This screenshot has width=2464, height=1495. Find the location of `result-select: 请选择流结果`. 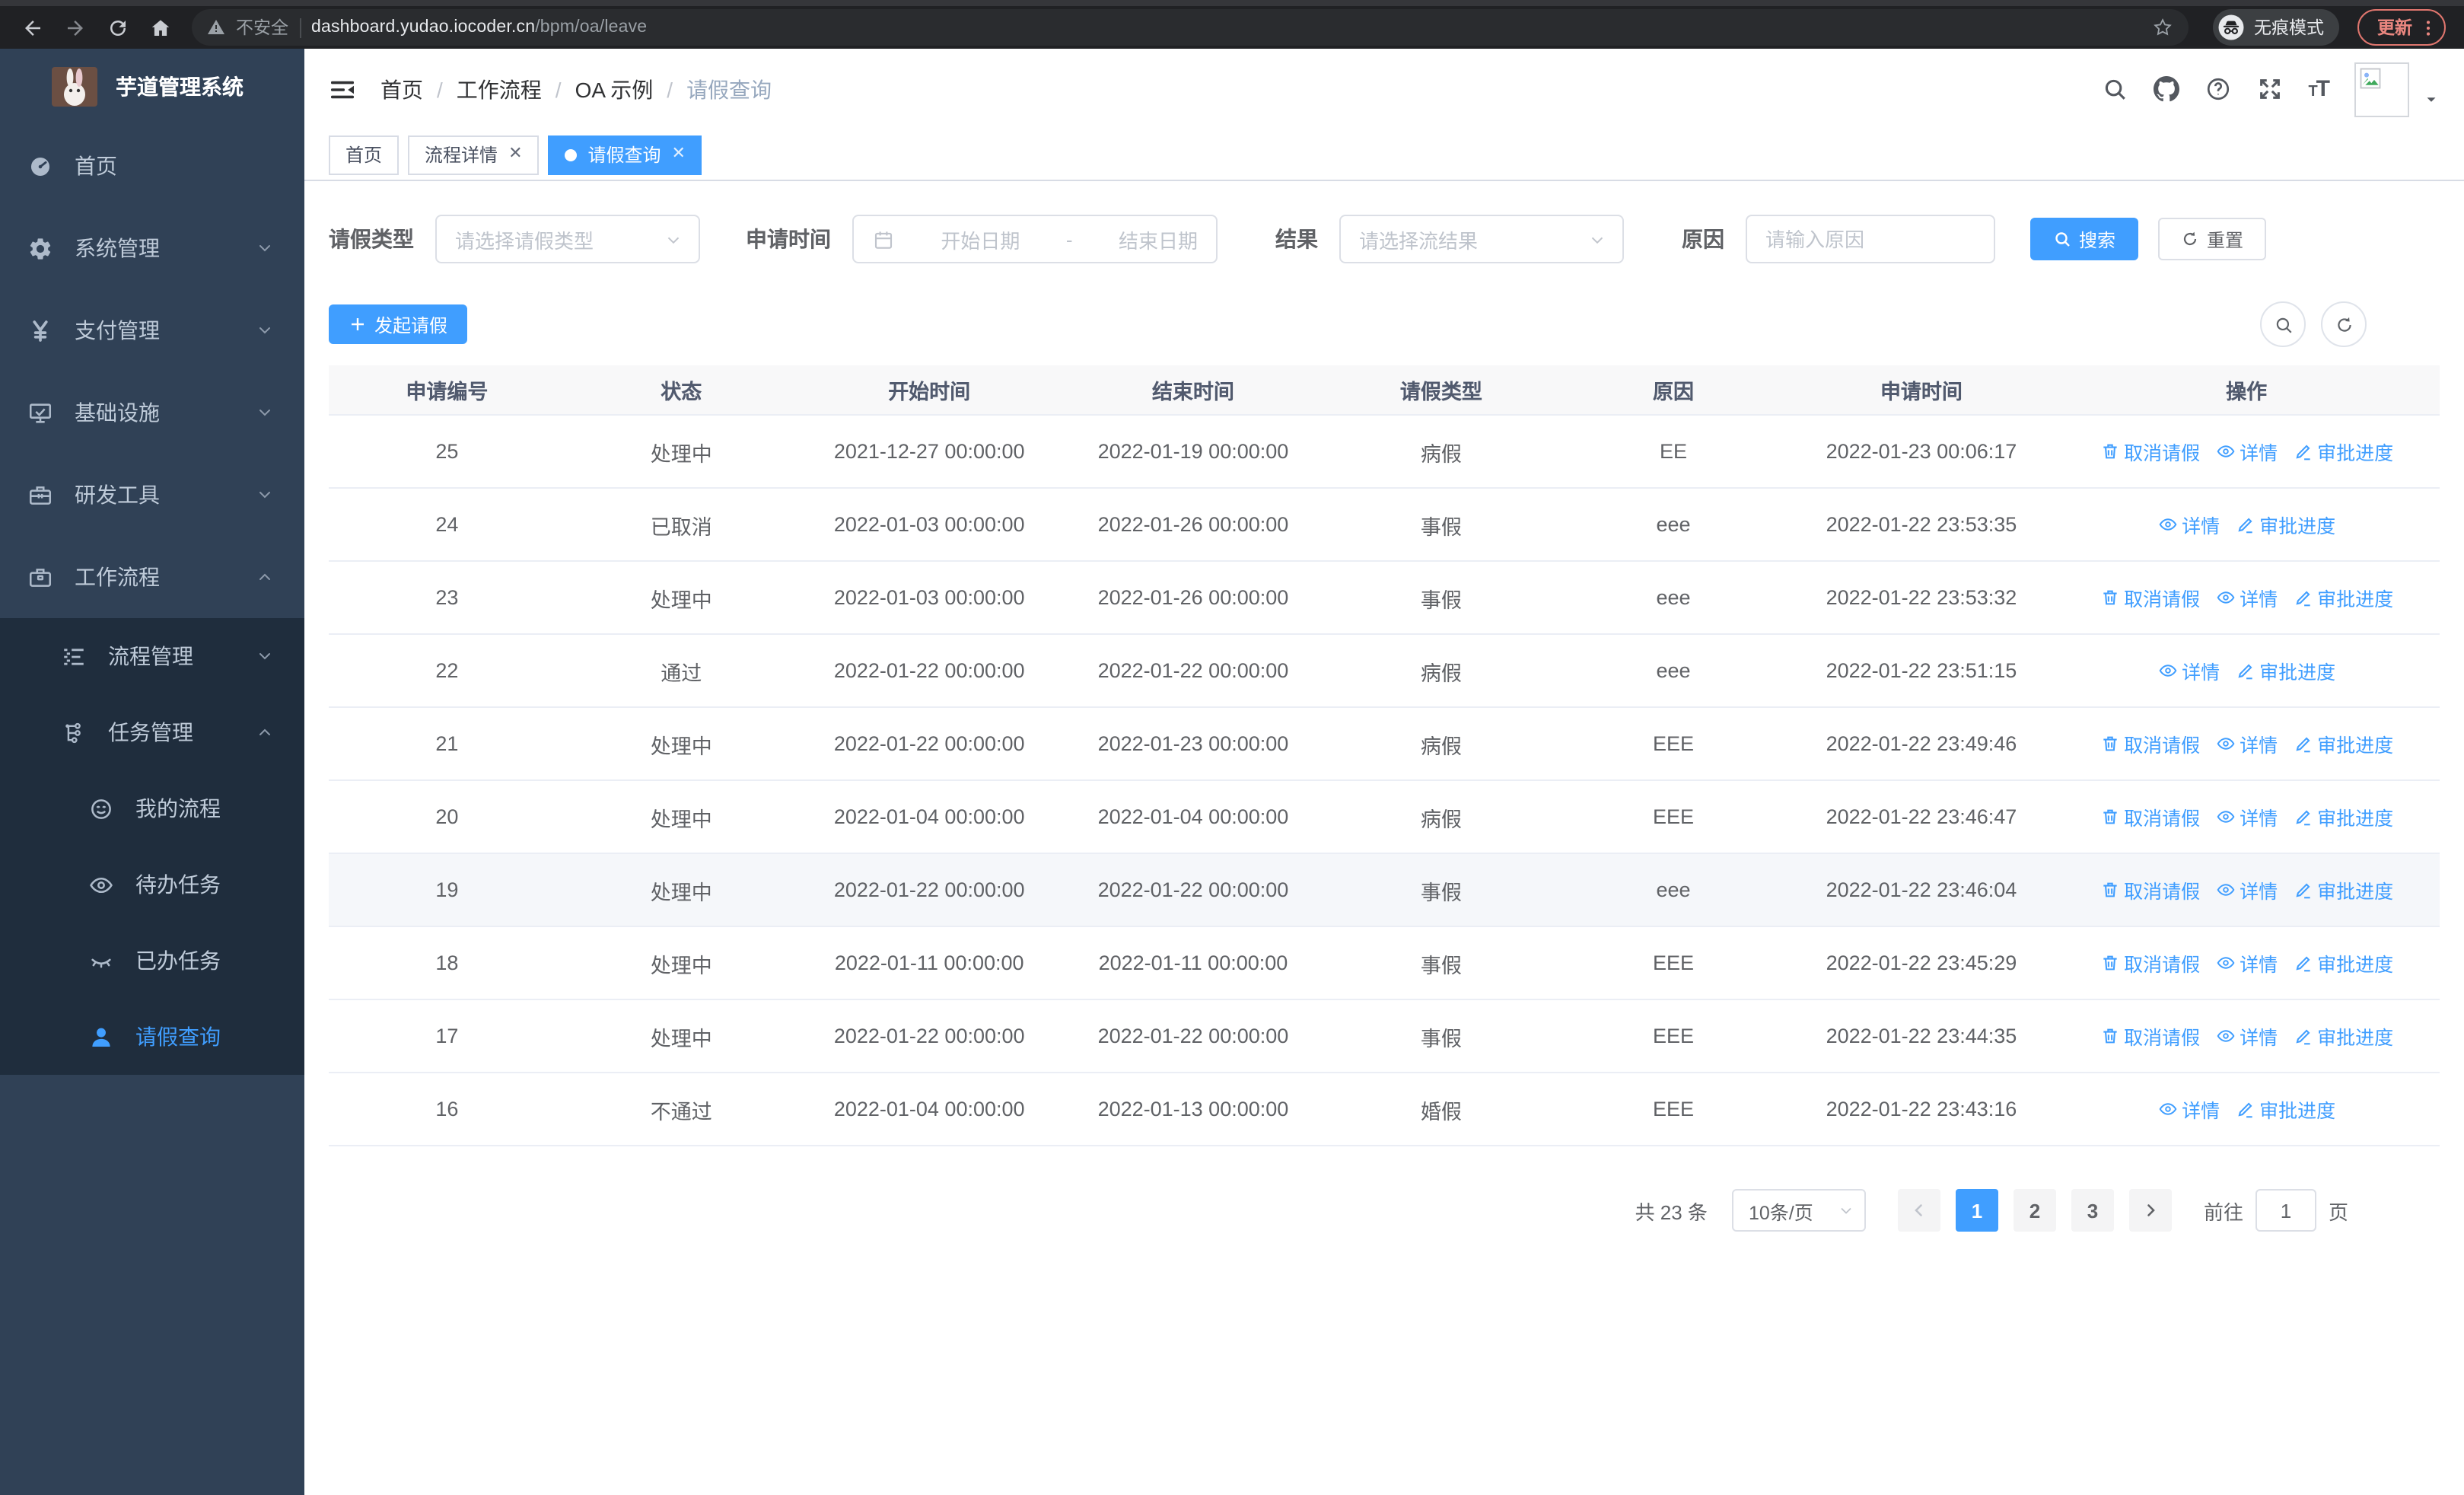

result-select: 请选择流结果 is located at coordinates (1481, 239).